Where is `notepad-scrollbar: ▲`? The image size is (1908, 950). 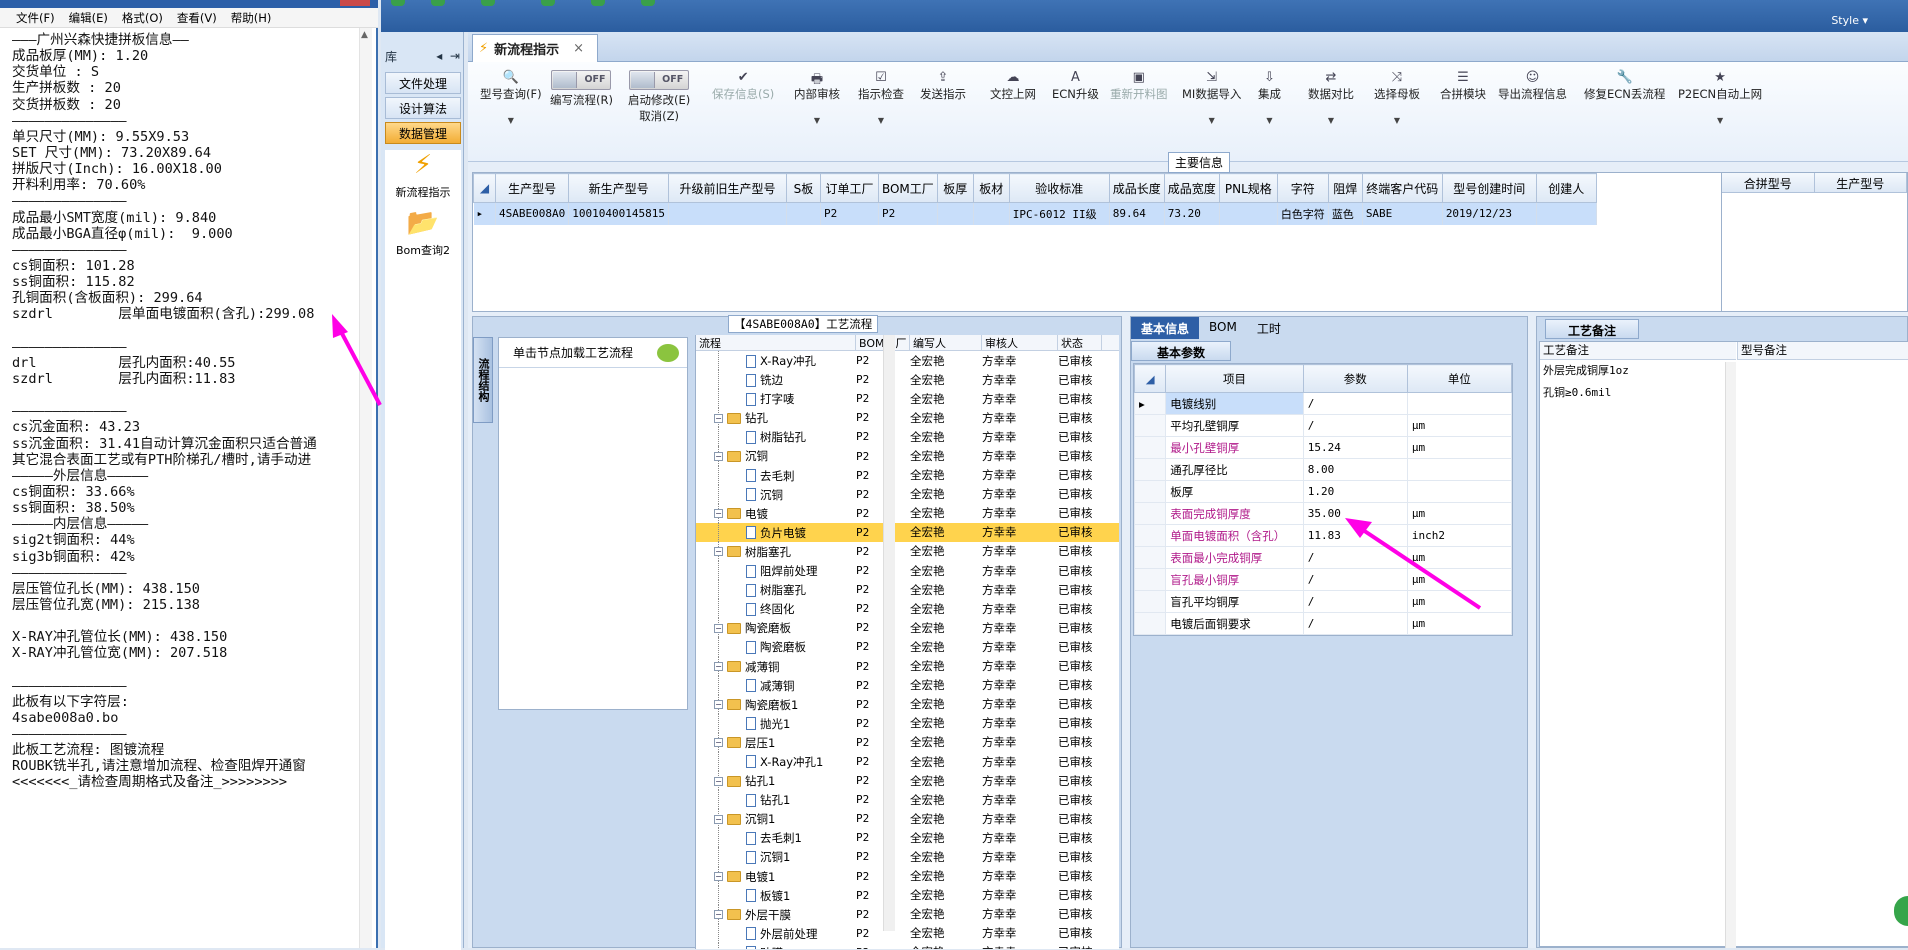
notepad-scrollbar: ▲ is located at coordinates (365, 488).